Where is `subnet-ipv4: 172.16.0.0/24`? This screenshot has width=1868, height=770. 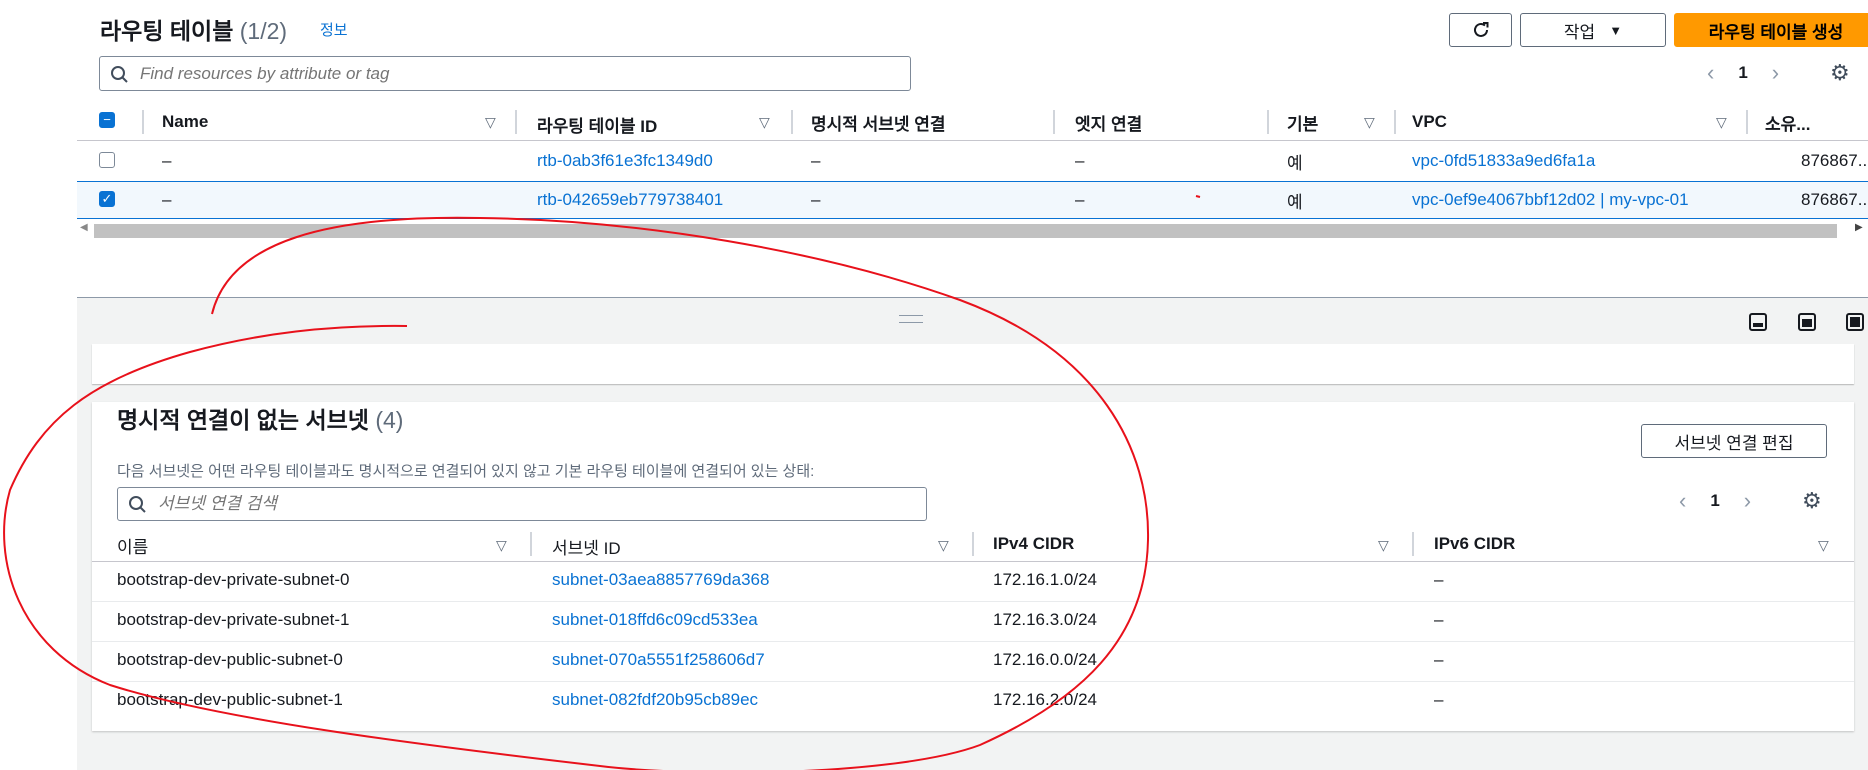 subnet-ipv4: 172.16.0.0/24 is located at coordinates (1045, 659).